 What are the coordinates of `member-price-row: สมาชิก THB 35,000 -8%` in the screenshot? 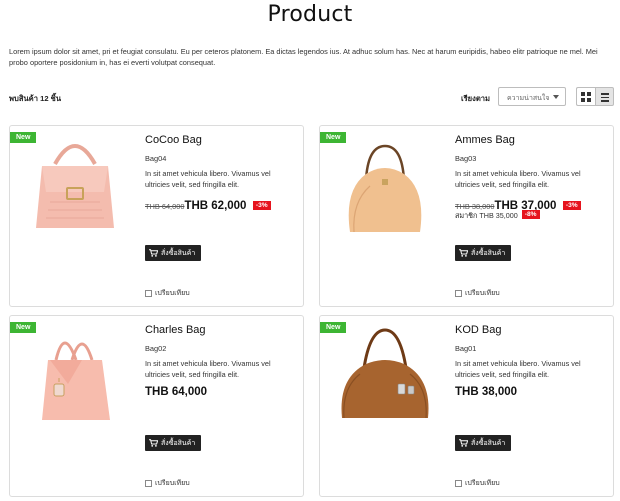 It's located at (497, 216).